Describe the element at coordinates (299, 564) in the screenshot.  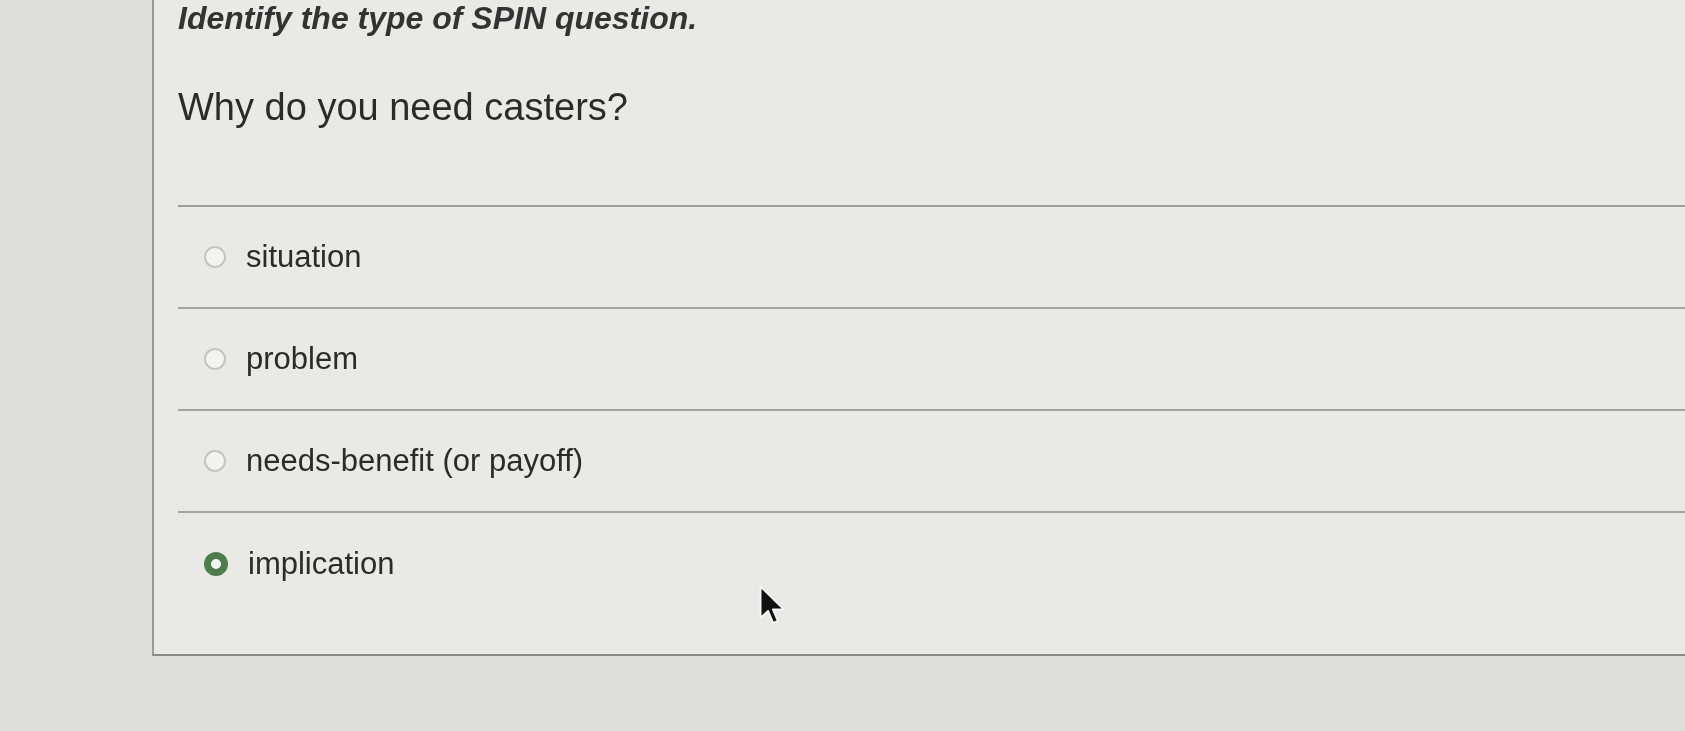
I see `radio-option: implication` at that location.